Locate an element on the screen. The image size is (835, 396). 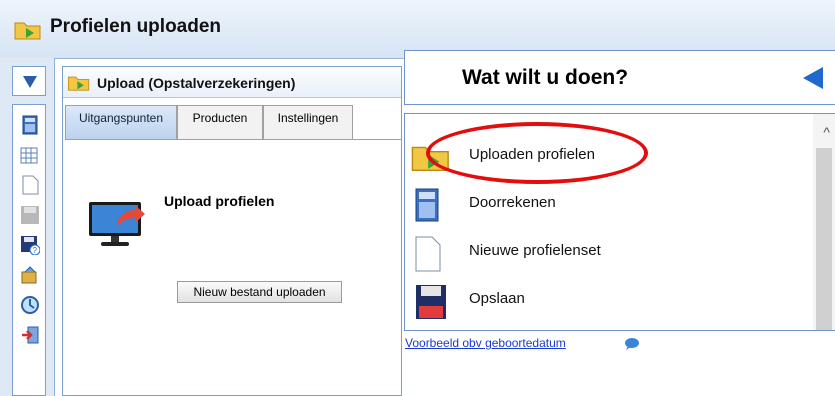
menu-item-label: Doorrekenen is located at coordinates (512, 202).